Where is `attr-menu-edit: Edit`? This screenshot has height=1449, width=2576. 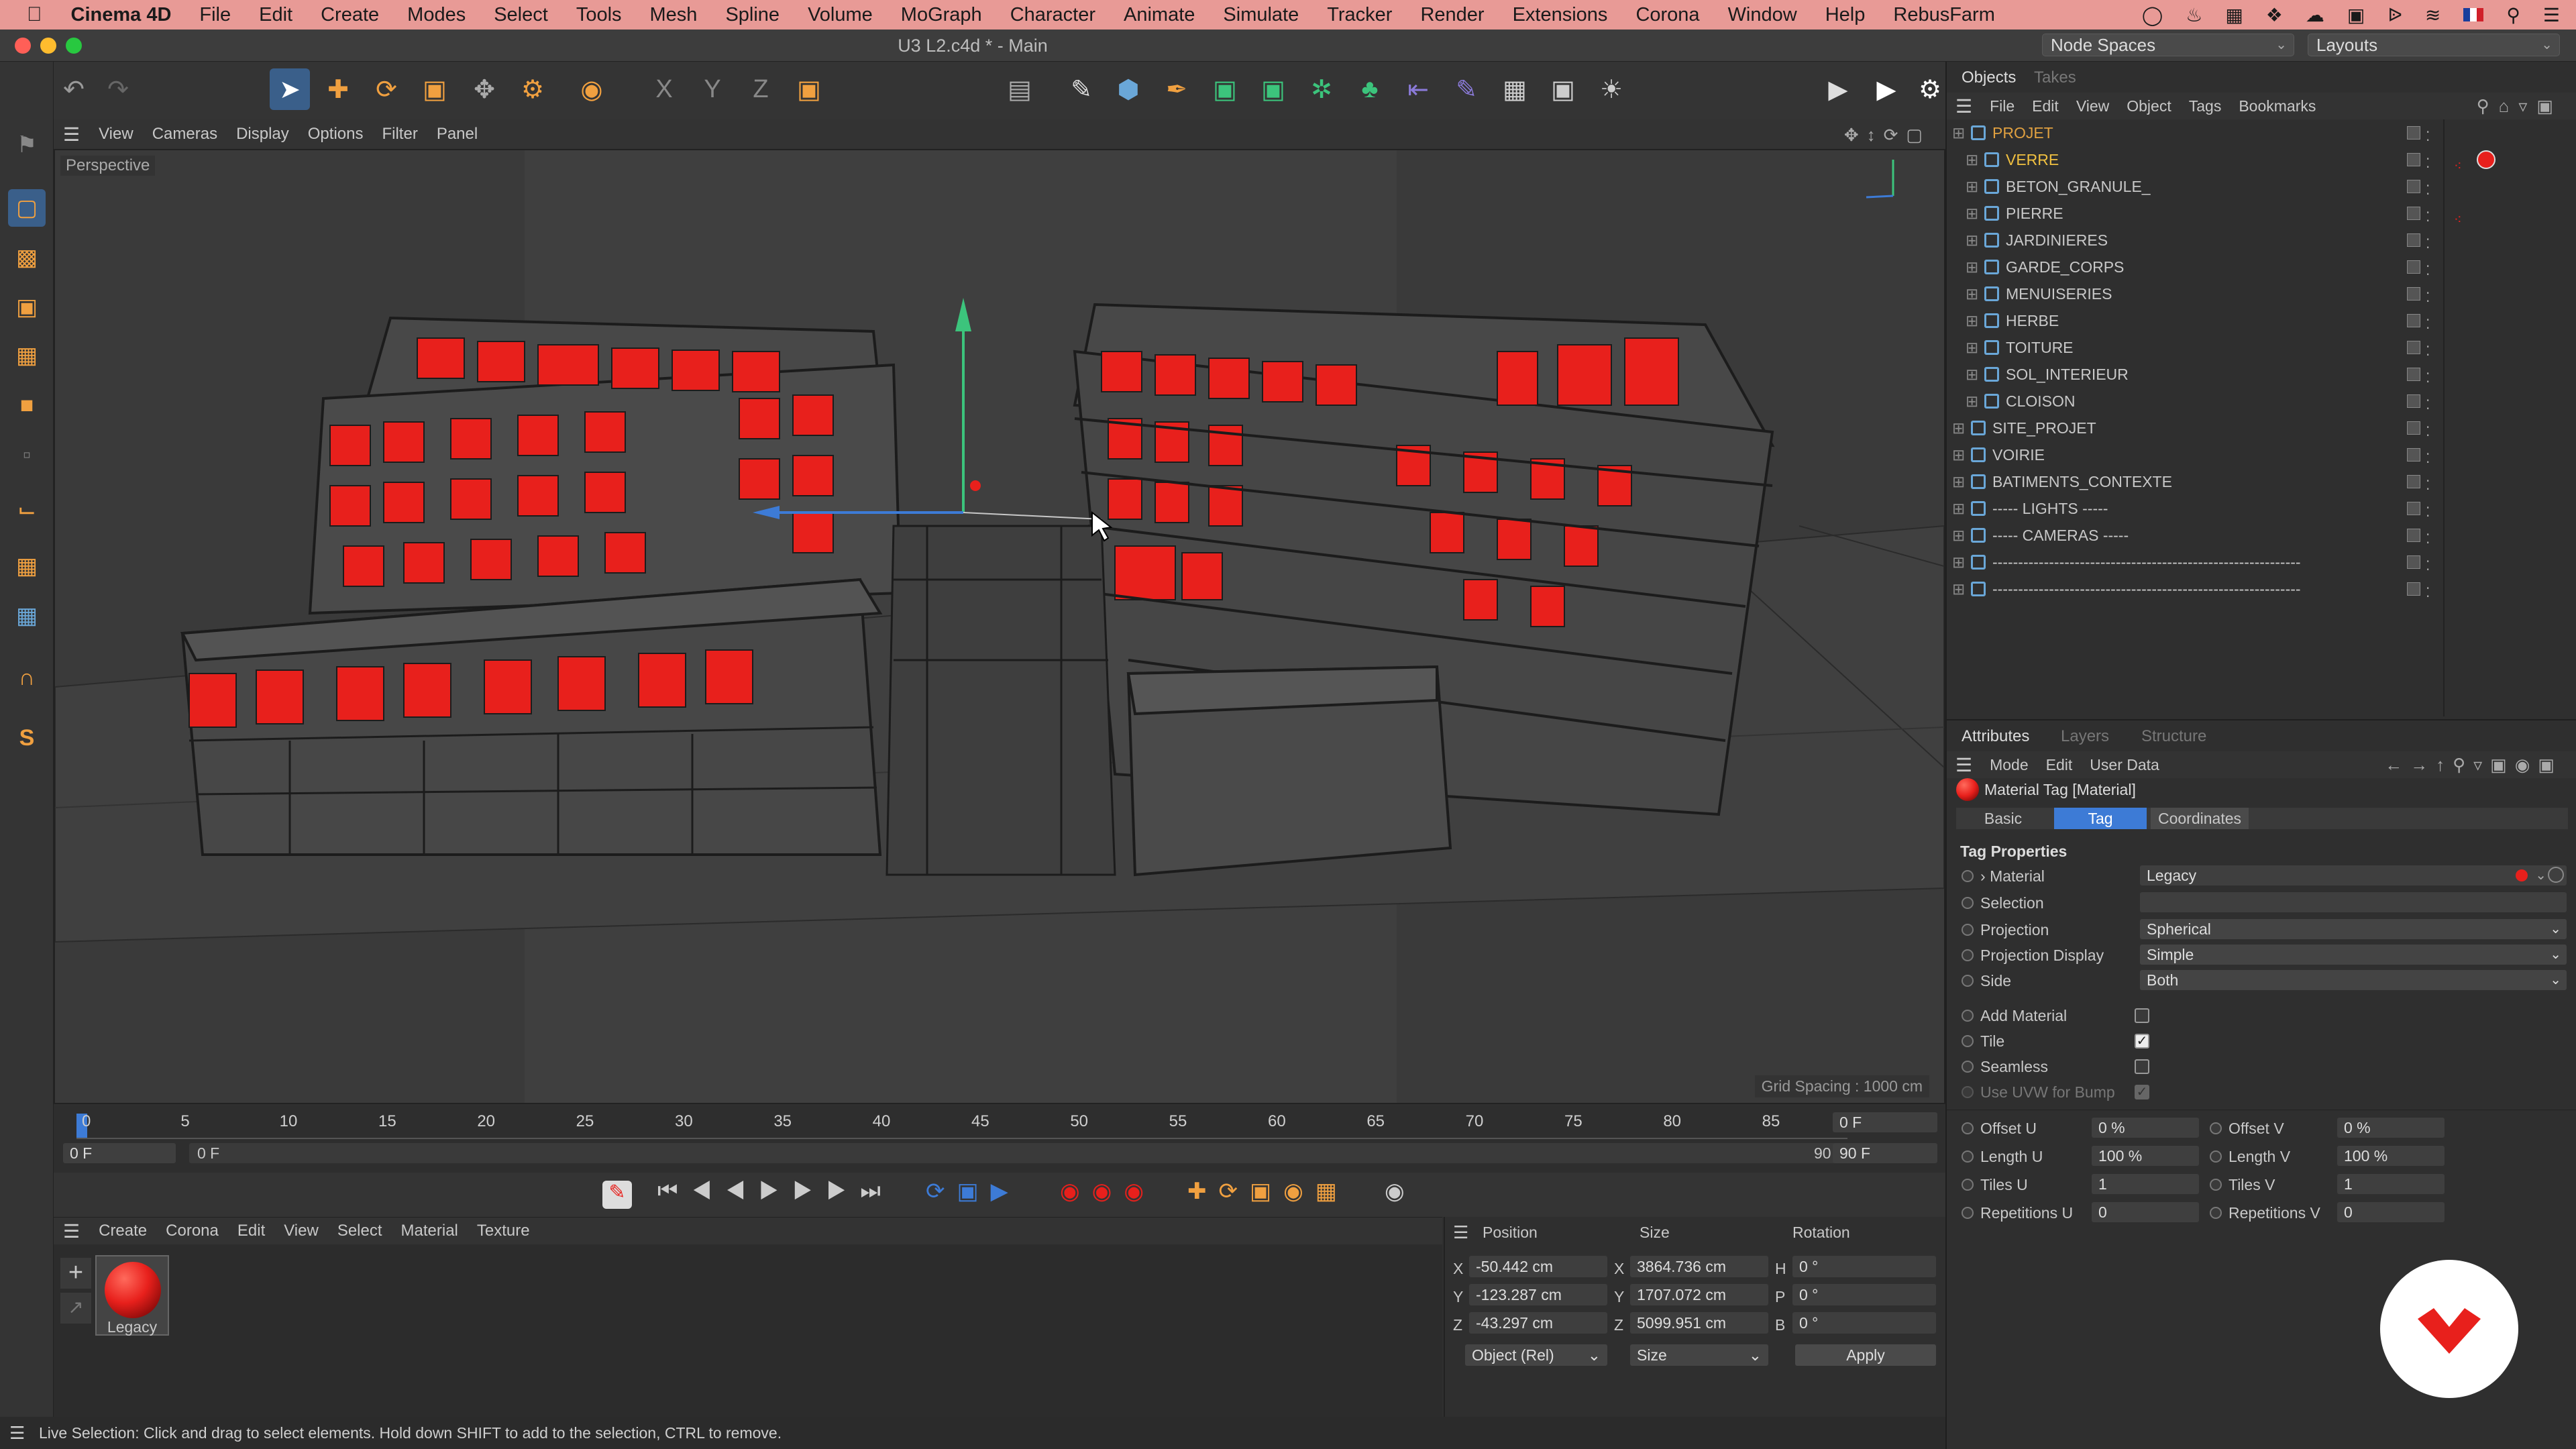
attr-menu-edit: Edit is located at coordinates (2059, 765).